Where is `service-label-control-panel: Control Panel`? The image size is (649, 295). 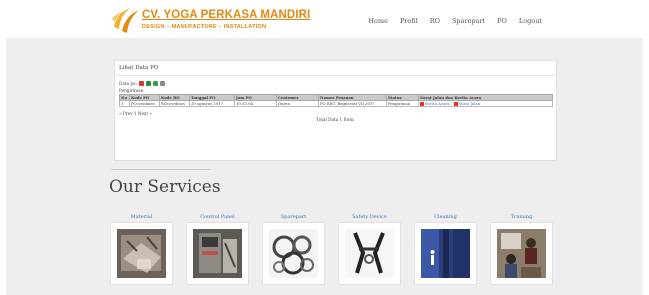
service-label-control-panel: Control Panel is located at coordinates (217, 217).